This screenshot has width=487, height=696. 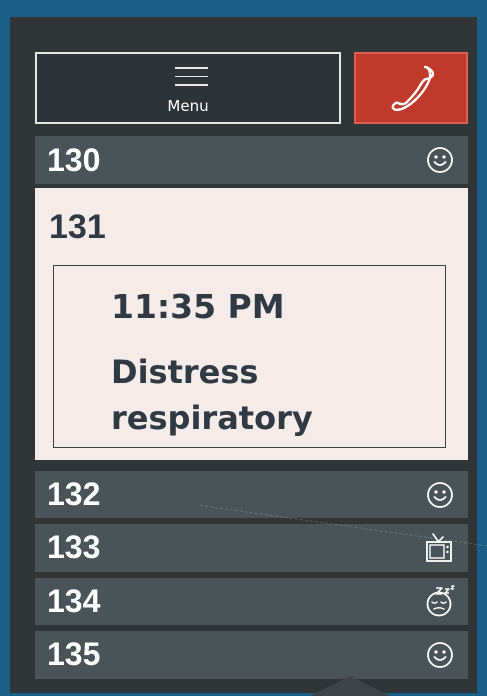 What do you see at coordinates (188, 106) in the screenshot?
I see `menu-label: Menu` at bounding box center [188, 106].